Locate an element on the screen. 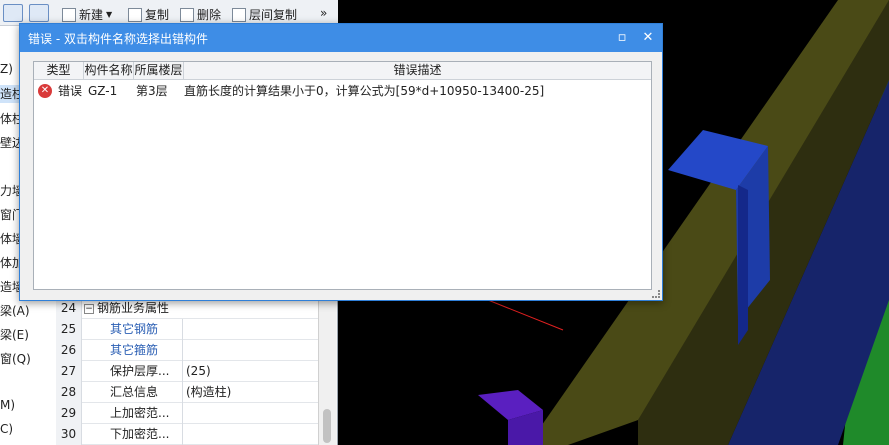 Image resolution: width=889 pixels, height=445 pixels. column-header-type: 类型 is located at coordinates (59, 71).